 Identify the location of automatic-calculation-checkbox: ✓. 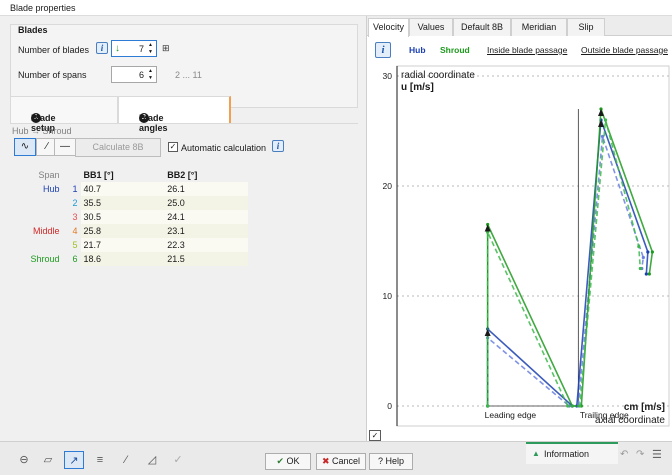
(173, 147).